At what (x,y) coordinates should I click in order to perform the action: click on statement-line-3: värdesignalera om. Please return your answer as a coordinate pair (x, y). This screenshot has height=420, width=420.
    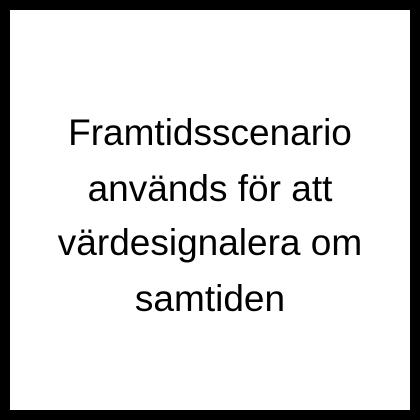
    Looking at the image, I should click on (210, 242).